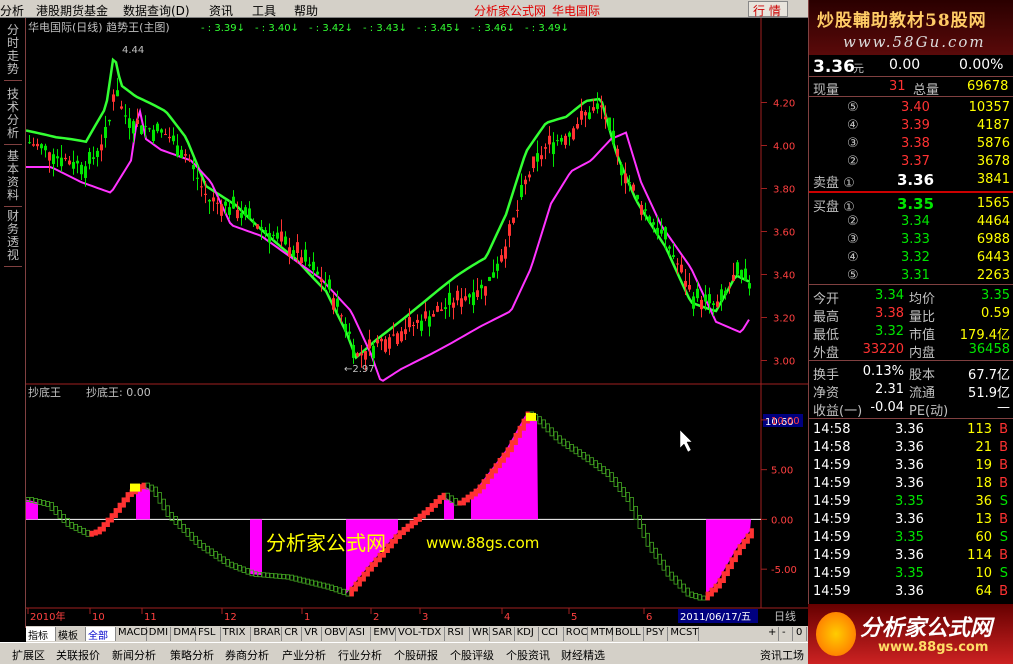 This screenshot has width=1013, height=664. Describe the element at coordinates (78, 655) in the screenshot. I see `bottom-tab-1: 关联报价` at that location.